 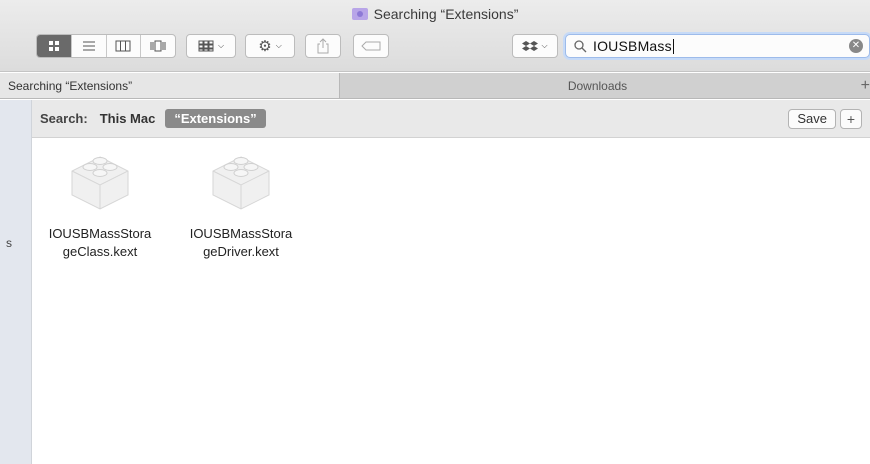 I want to click on window-title-text: Searching “Extensions”, so click(x=446, y=14).